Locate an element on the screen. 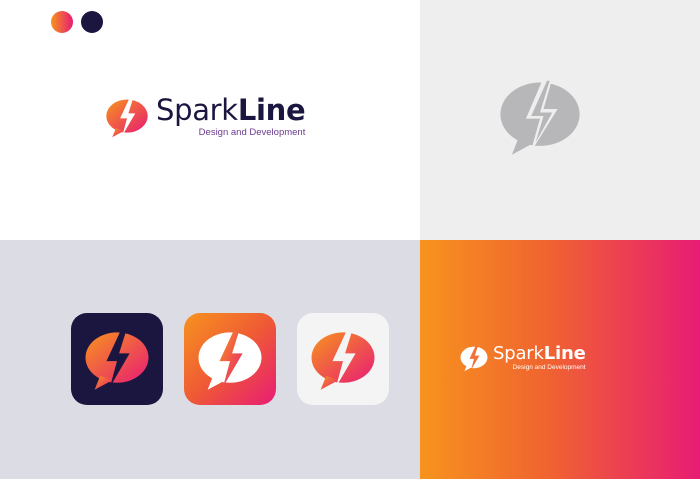  inverse-brand-name: SparkLine is located at coordinates (539, 354).